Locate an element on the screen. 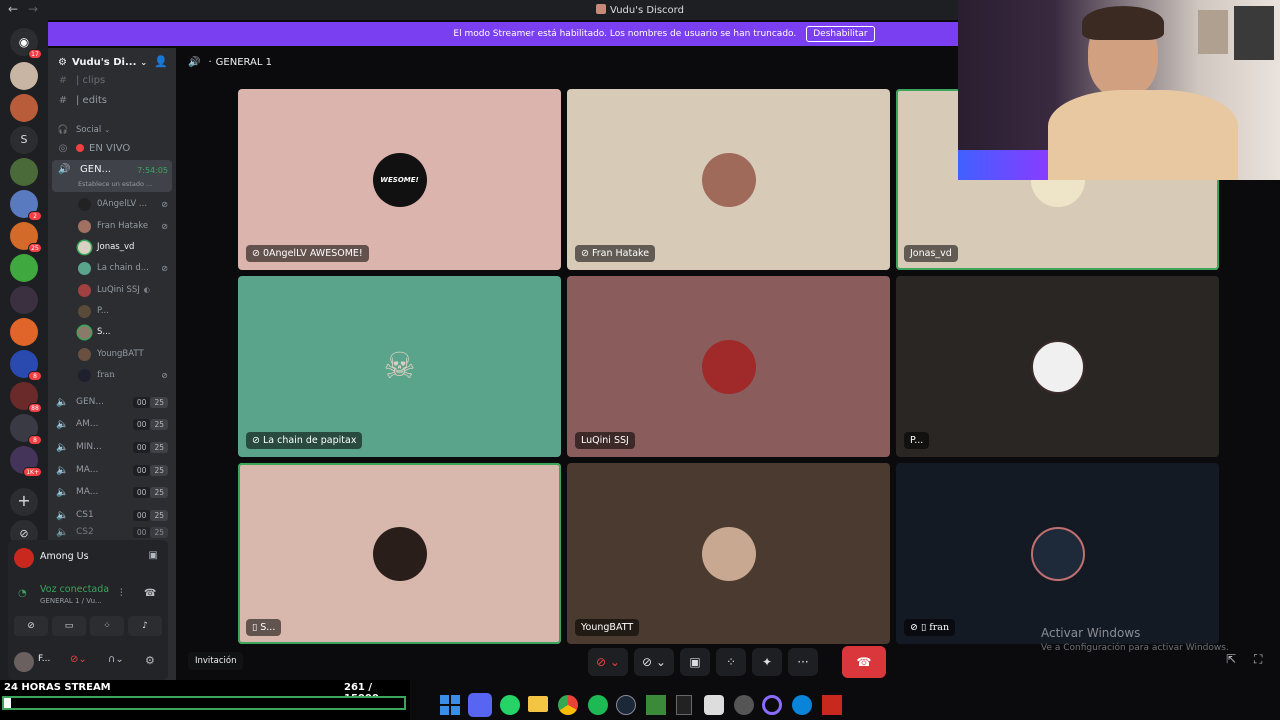 This screenshot has width=1280, height=720. voice-member: Jonas_vd is located at coordinates (126, 247).